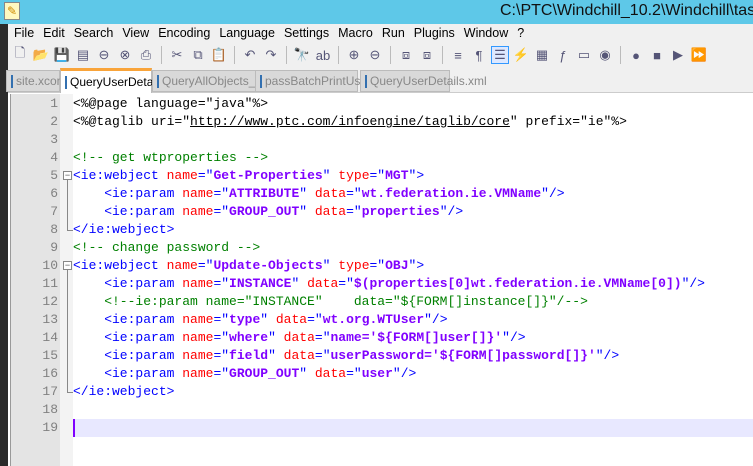 The height and width of the screenshot is (466, 753). What do you see at coordinates (54, 247) in the screenshot?
I see `line-number: 9` at bounding box center [54, 247].